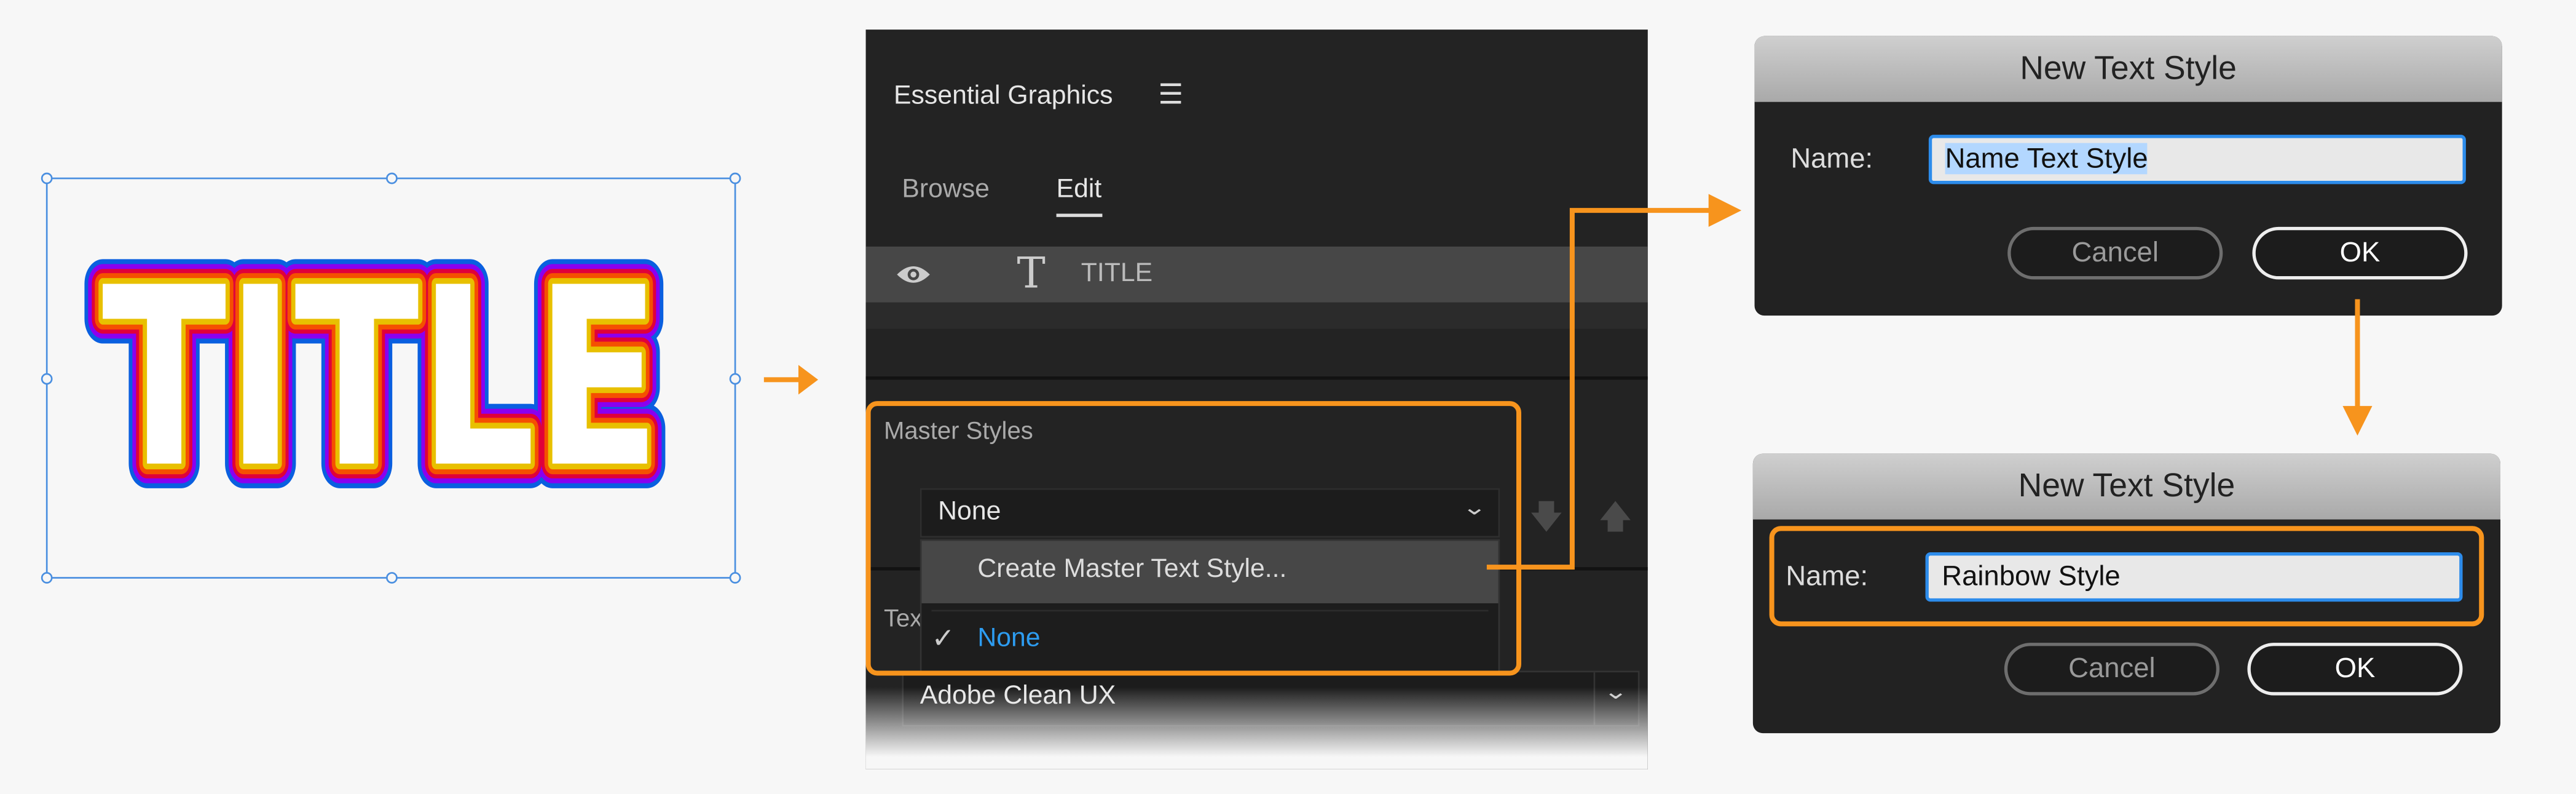 Image resolution: width=2576 pixels, height=794 pixels. I want to click on highlight-box, so click(1194, 538).